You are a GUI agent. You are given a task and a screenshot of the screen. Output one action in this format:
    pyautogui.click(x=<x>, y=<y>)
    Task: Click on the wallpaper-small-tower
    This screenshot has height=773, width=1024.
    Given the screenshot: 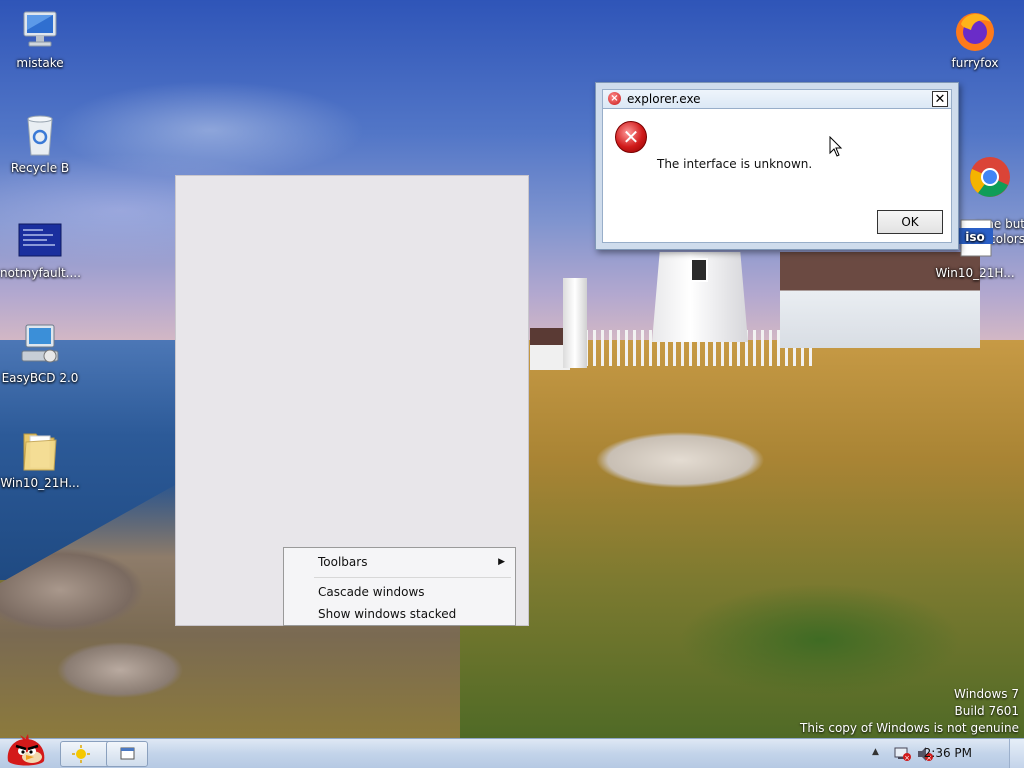 What is the action you would take?
    pyautogui.click(x=575, y=323)
    